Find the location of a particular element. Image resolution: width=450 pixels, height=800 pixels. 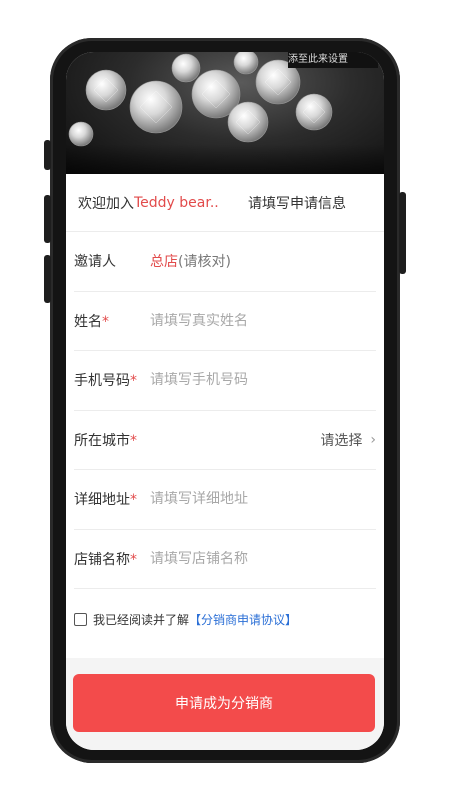

phone-label: 手机号码* is located at coordinates (105, 381).